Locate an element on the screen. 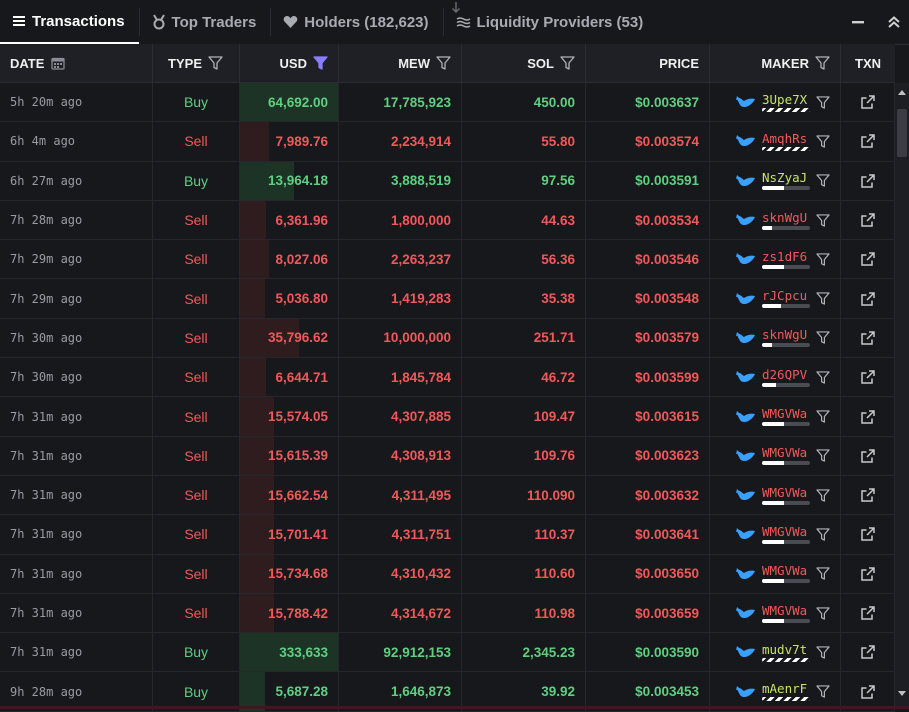  maker-address-link: 3Upe7X is located at coordinates (784, 99).